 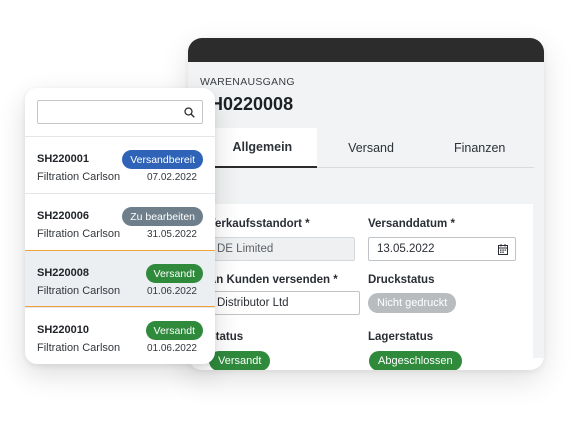 What do you see at coordinates (63, 330) in the screenshot?
I see `shipment-id: SH220010` at bounding box center [63, 330].